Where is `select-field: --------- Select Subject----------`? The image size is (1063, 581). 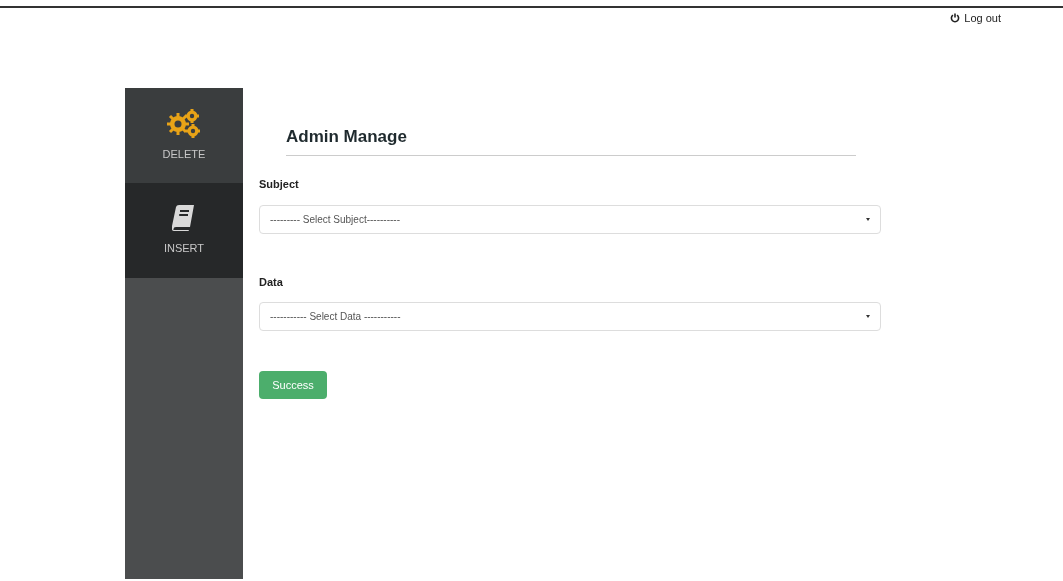
select-field: --------- Select Subject---------- is located at coordinates (570, 219).